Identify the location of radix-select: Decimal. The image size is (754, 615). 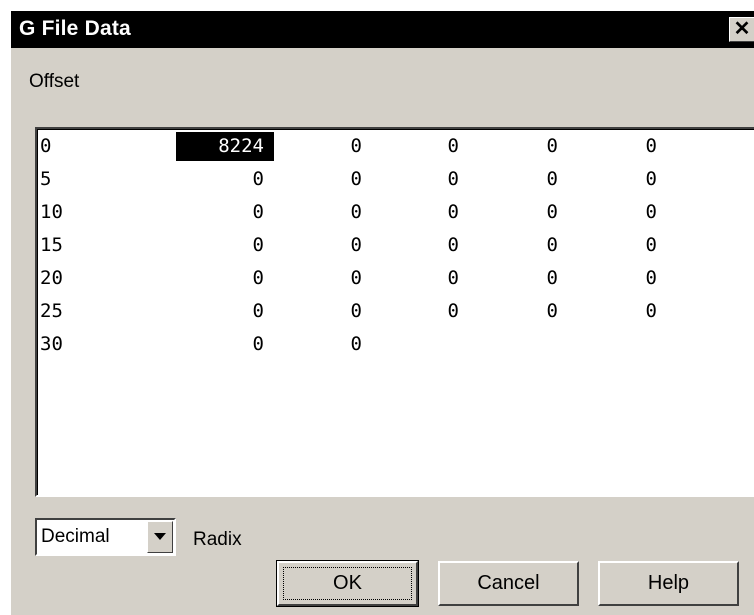
(105, 537).